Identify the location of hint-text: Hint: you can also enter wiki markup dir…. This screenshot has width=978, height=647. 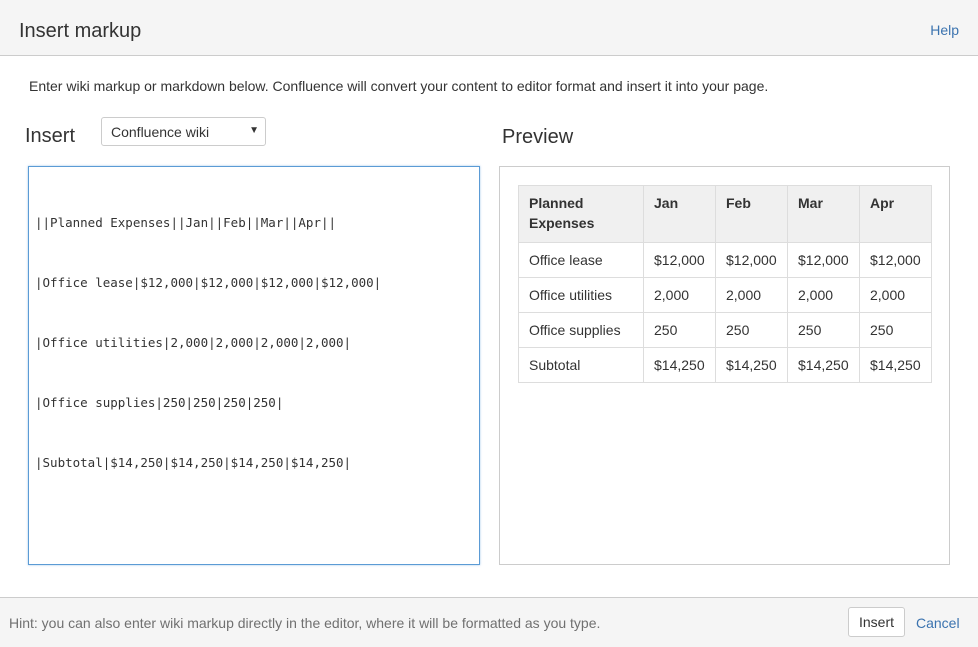
(305, 623).